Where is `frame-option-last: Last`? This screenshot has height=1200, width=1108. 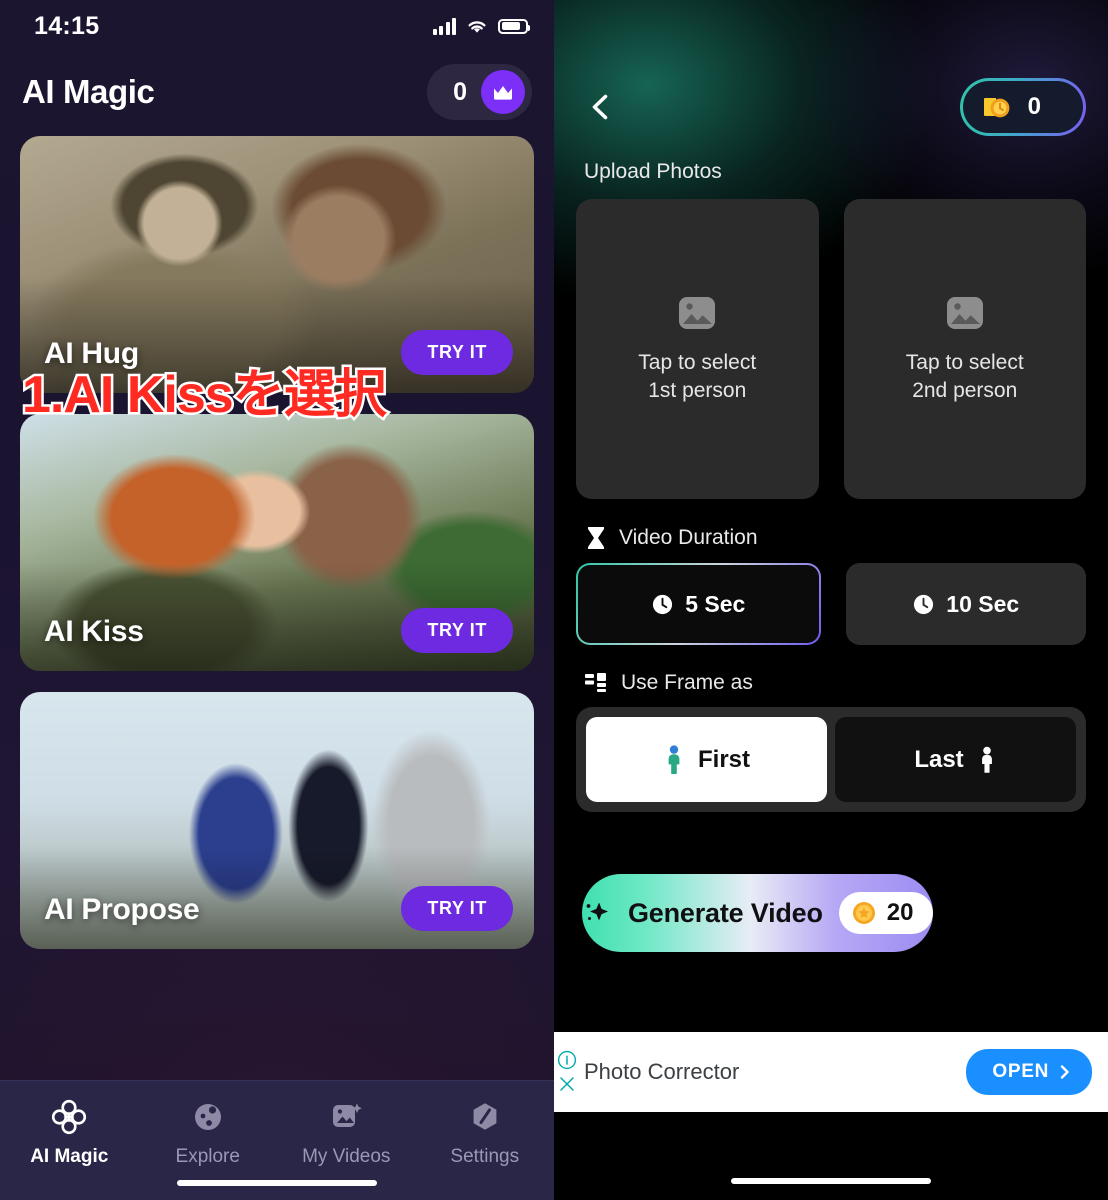 frame-option-last: Last is located at coordinates (955, 759).